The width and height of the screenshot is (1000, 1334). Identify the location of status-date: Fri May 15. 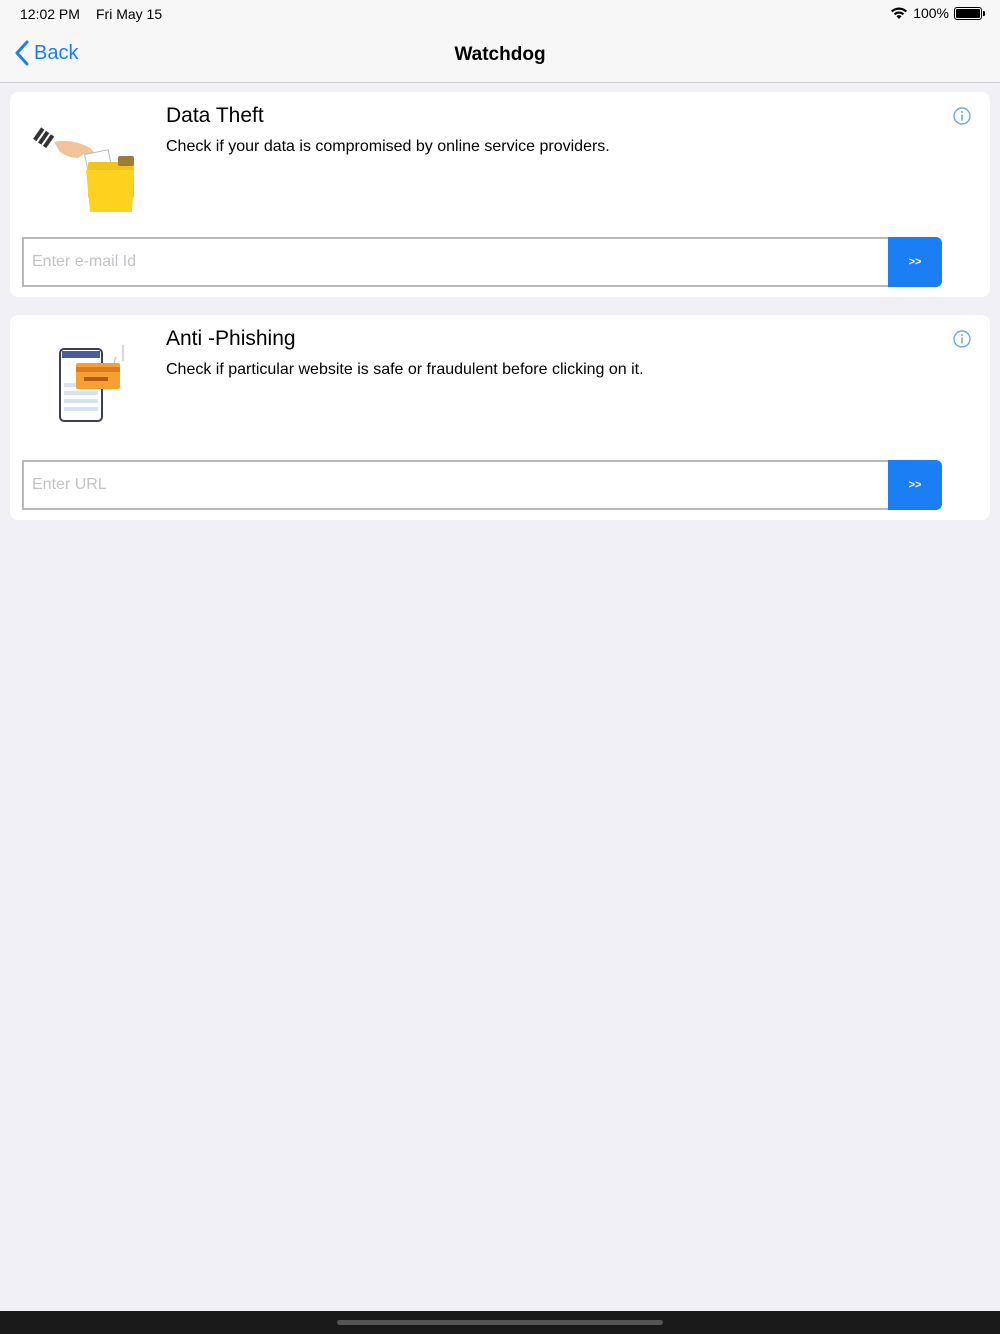
(129, 14).